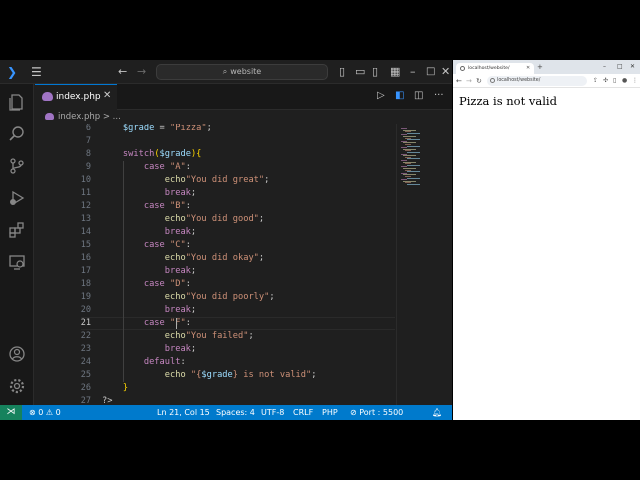 Image resolution: width=640 pixels, height=480 pixels. What do you see at coordinates (85, 245) in the screenshot?
I see `line-number: 15` at bounding box center [85, 245].